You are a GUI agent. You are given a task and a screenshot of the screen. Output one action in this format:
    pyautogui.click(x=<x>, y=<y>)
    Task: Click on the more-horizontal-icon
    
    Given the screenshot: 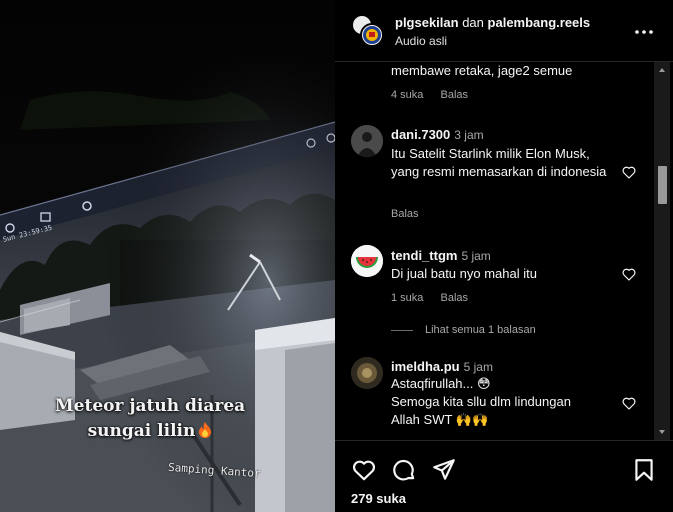 What is the action you would take?
    pyautogui.click(x=644, y=32)
    